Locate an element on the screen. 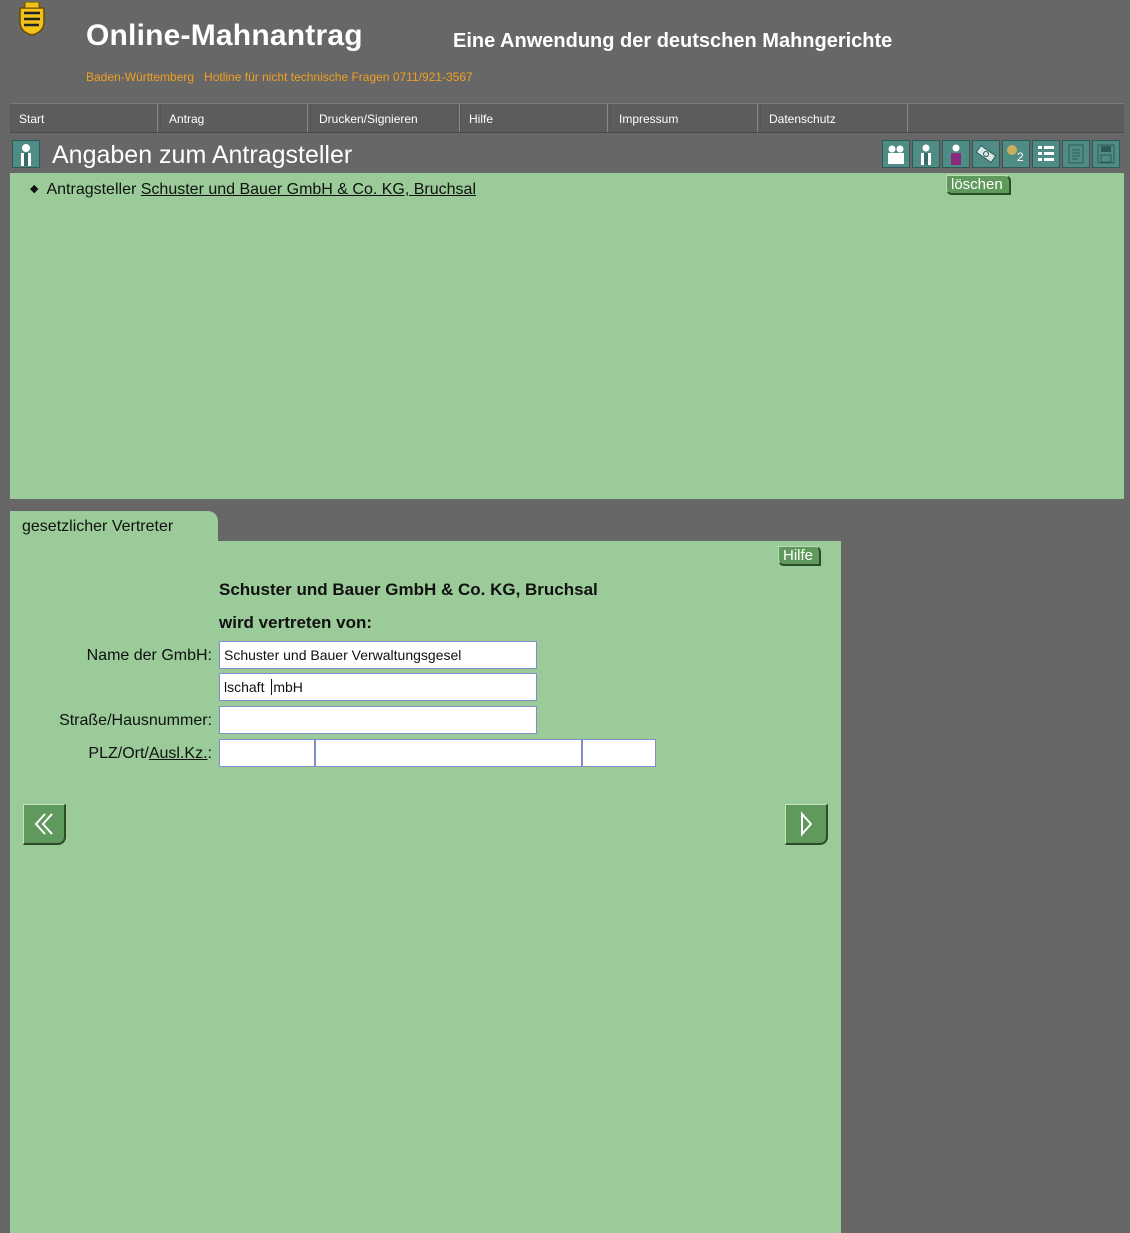 This screenshot has width=1130, height=1233. menu-item-hilfe: Hilfe is located at coordinates (534, 118).